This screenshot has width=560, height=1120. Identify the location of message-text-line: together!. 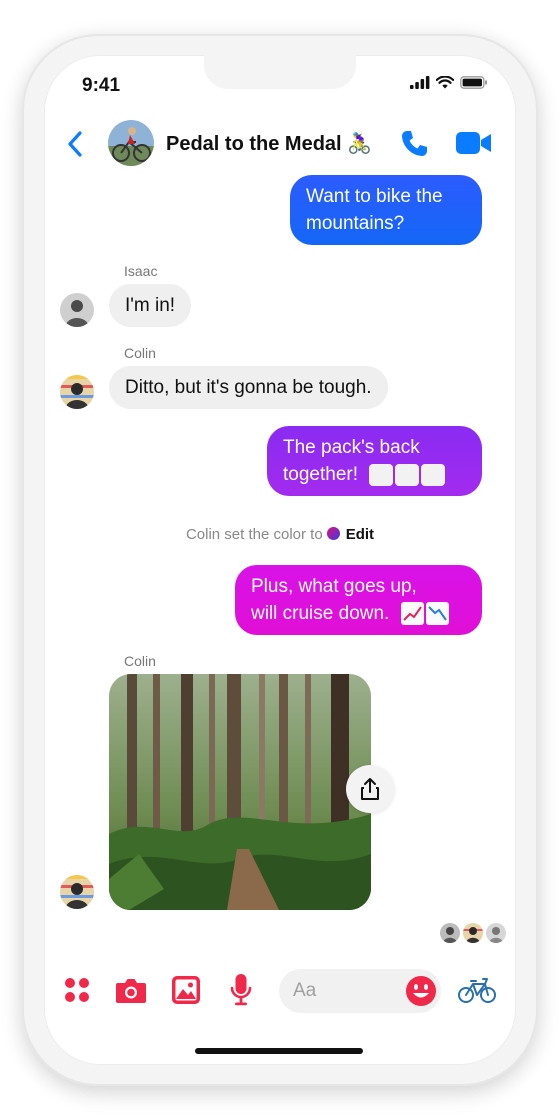
(374, 474).